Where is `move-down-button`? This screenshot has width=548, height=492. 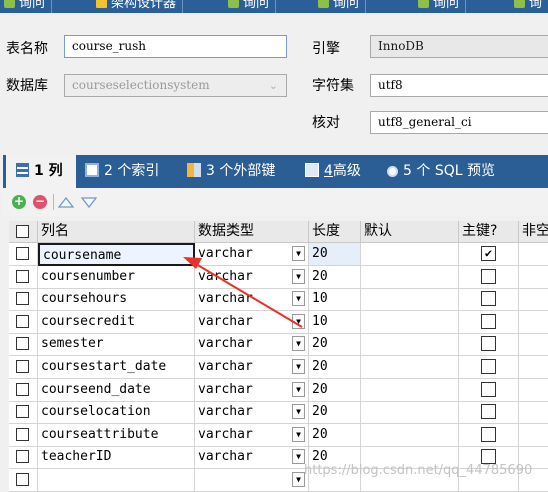
move-down-button is located at coordinates (89, 202).